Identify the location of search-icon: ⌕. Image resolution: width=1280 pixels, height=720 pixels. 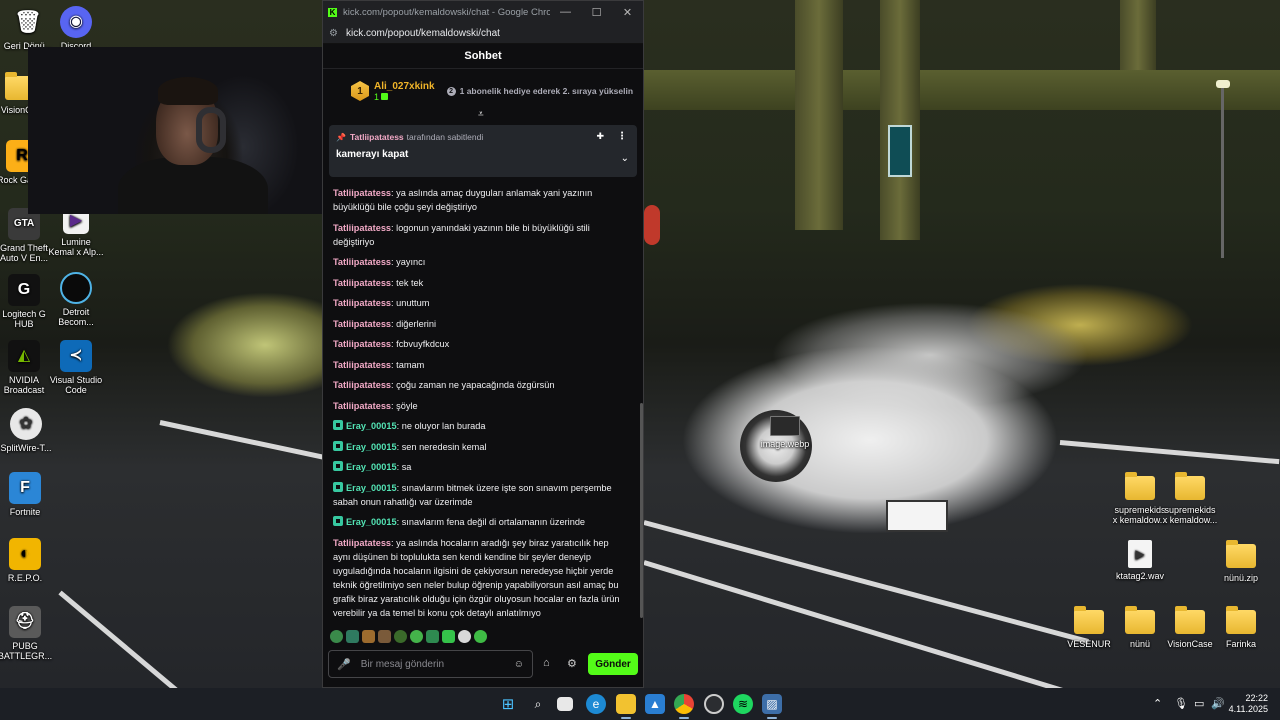
(538, 704).